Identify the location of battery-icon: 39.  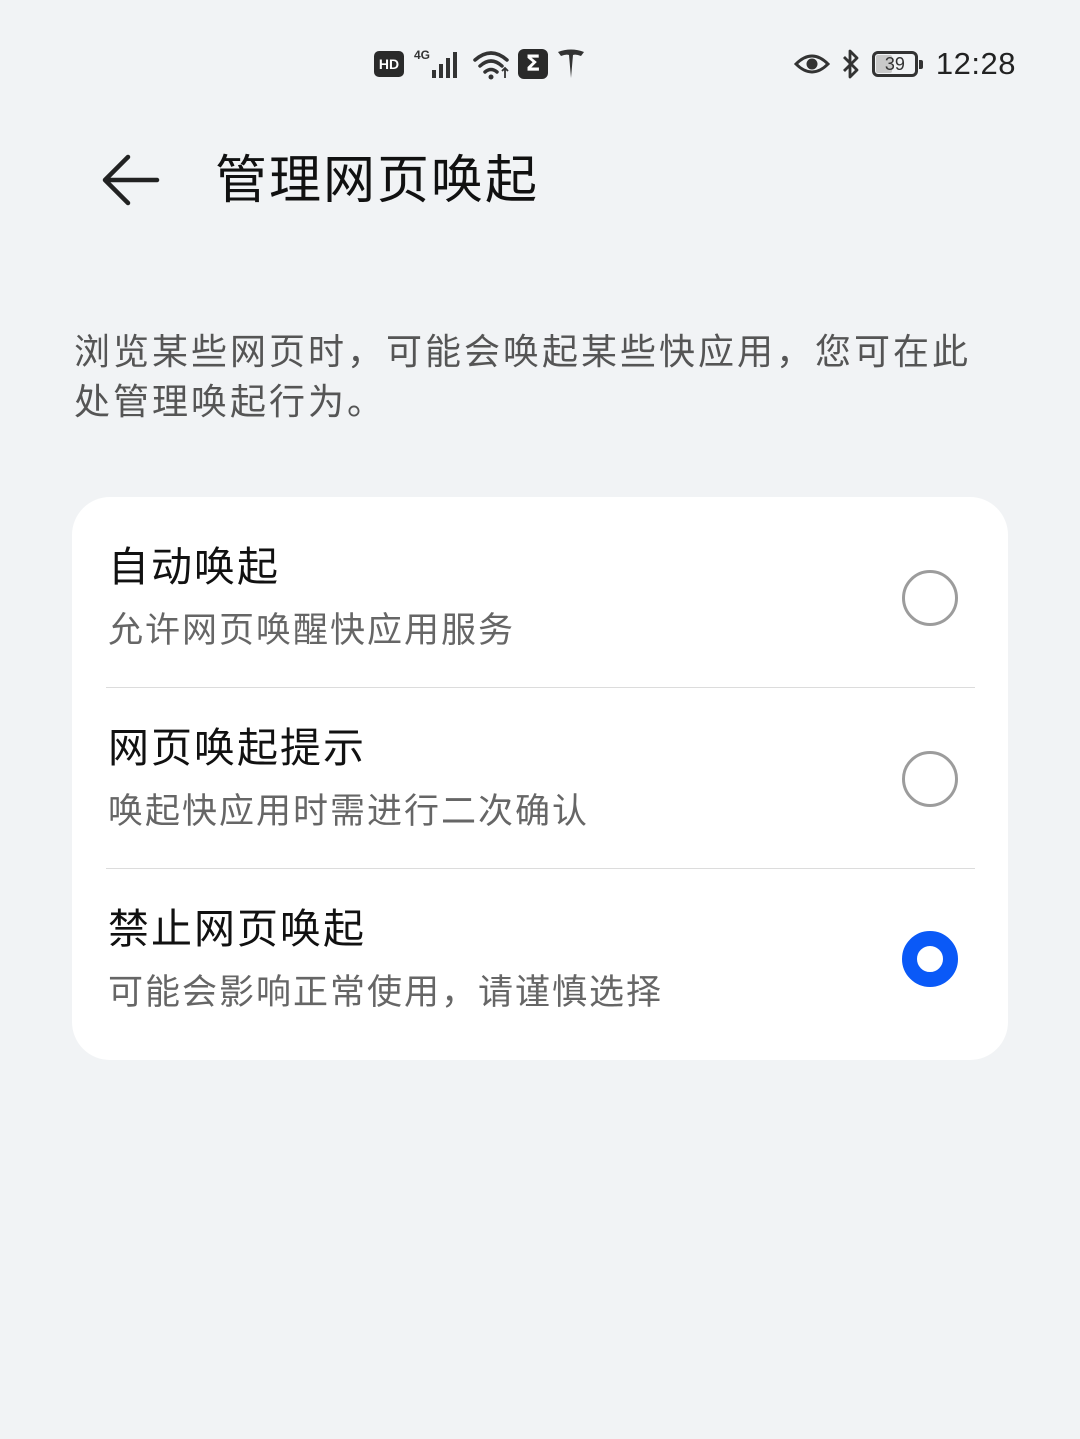
(897, 64).